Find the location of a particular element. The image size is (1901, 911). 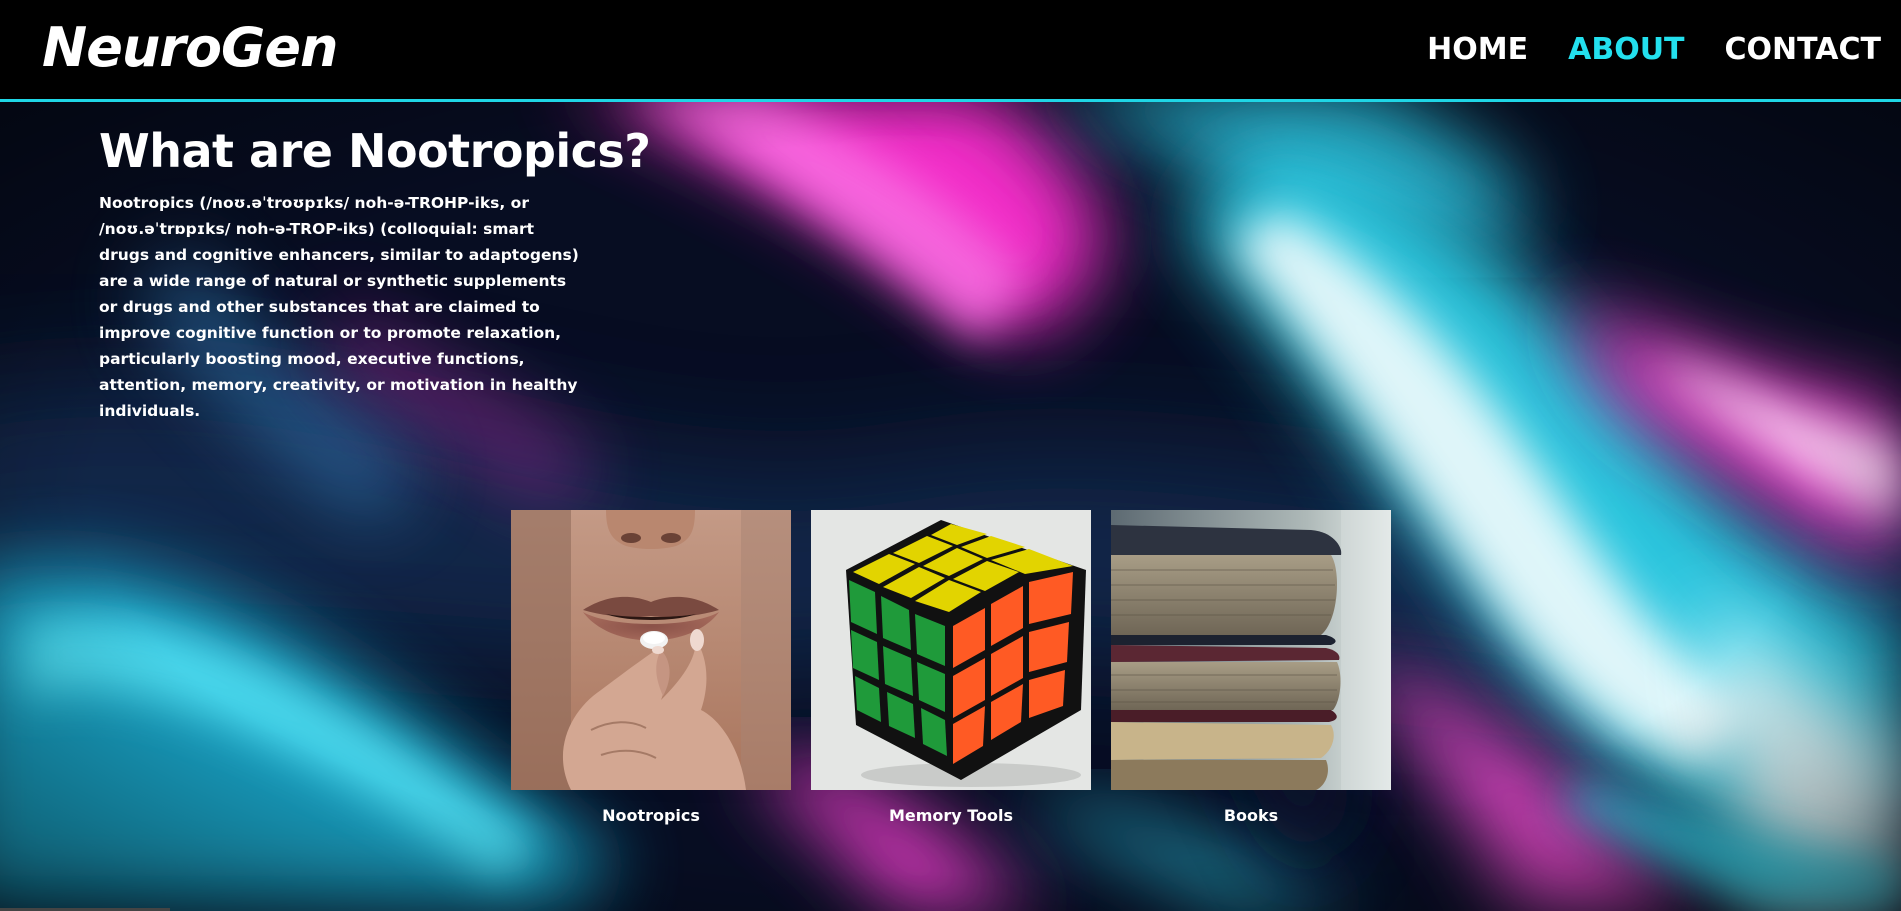

page-title: What are Nootropics? is located at coordinates (375, 151).